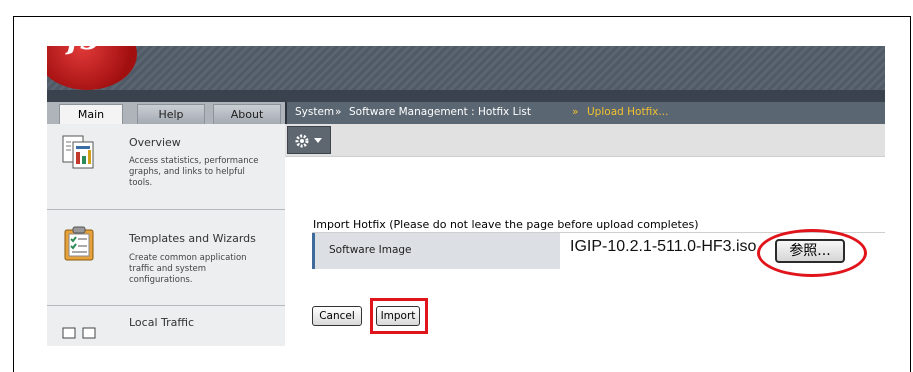 This screenshot has height=372, width=913. What do you see at coordinates (79, 333) in the screenshot?
I see `network-icon` at bounding box center [79, 333].